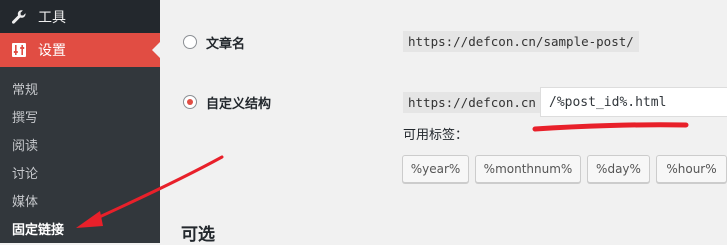 This screenshot has width=727, height=245. What do you see at coordinates (25, 88) in the screenshot?
I see `submenu-item-general: 常规` at bounding box center [25, 88].